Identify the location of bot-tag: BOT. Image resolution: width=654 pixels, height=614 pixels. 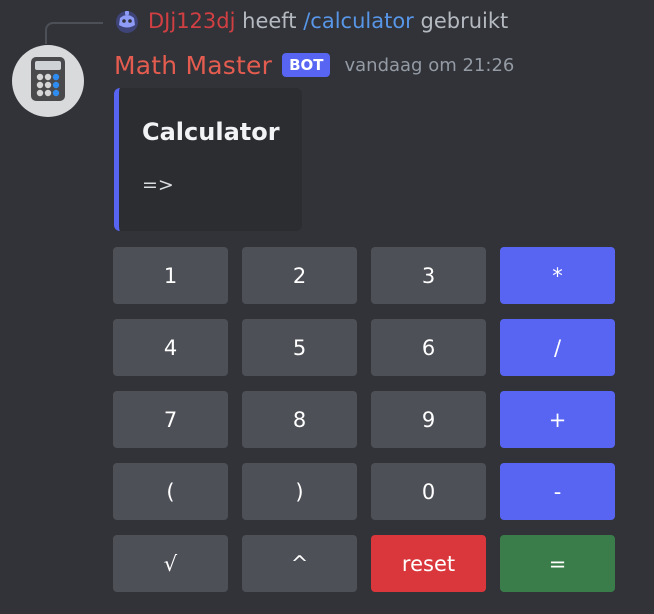
(306, 65).